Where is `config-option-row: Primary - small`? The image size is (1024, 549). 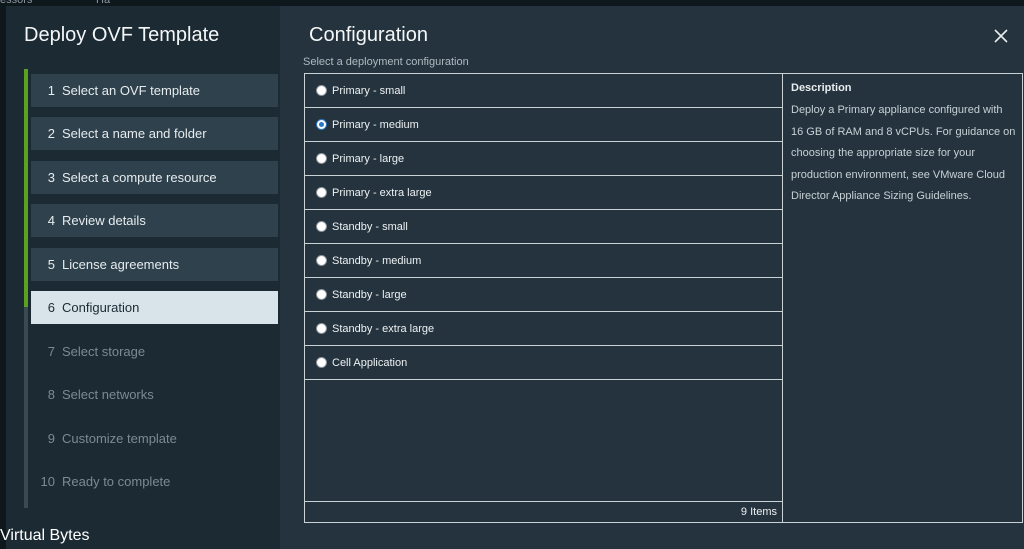 config-option-row: Primary - small is located at coordinates (543, 91).